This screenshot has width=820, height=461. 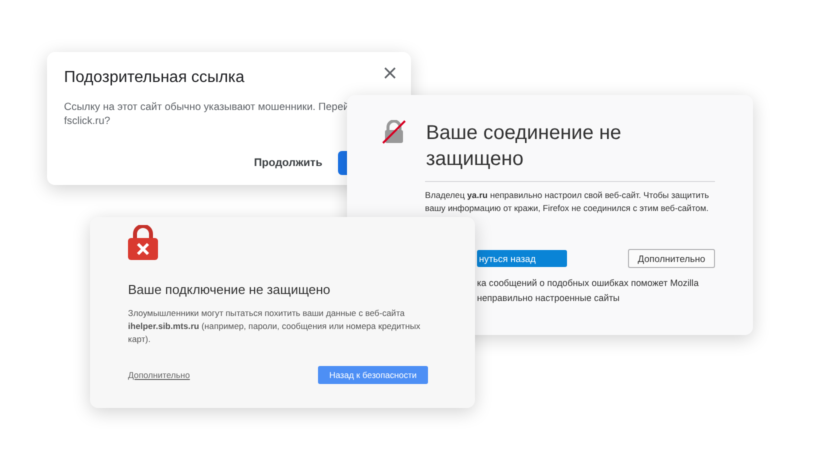 I want to click on close-icon, so click(x=390, y=73).